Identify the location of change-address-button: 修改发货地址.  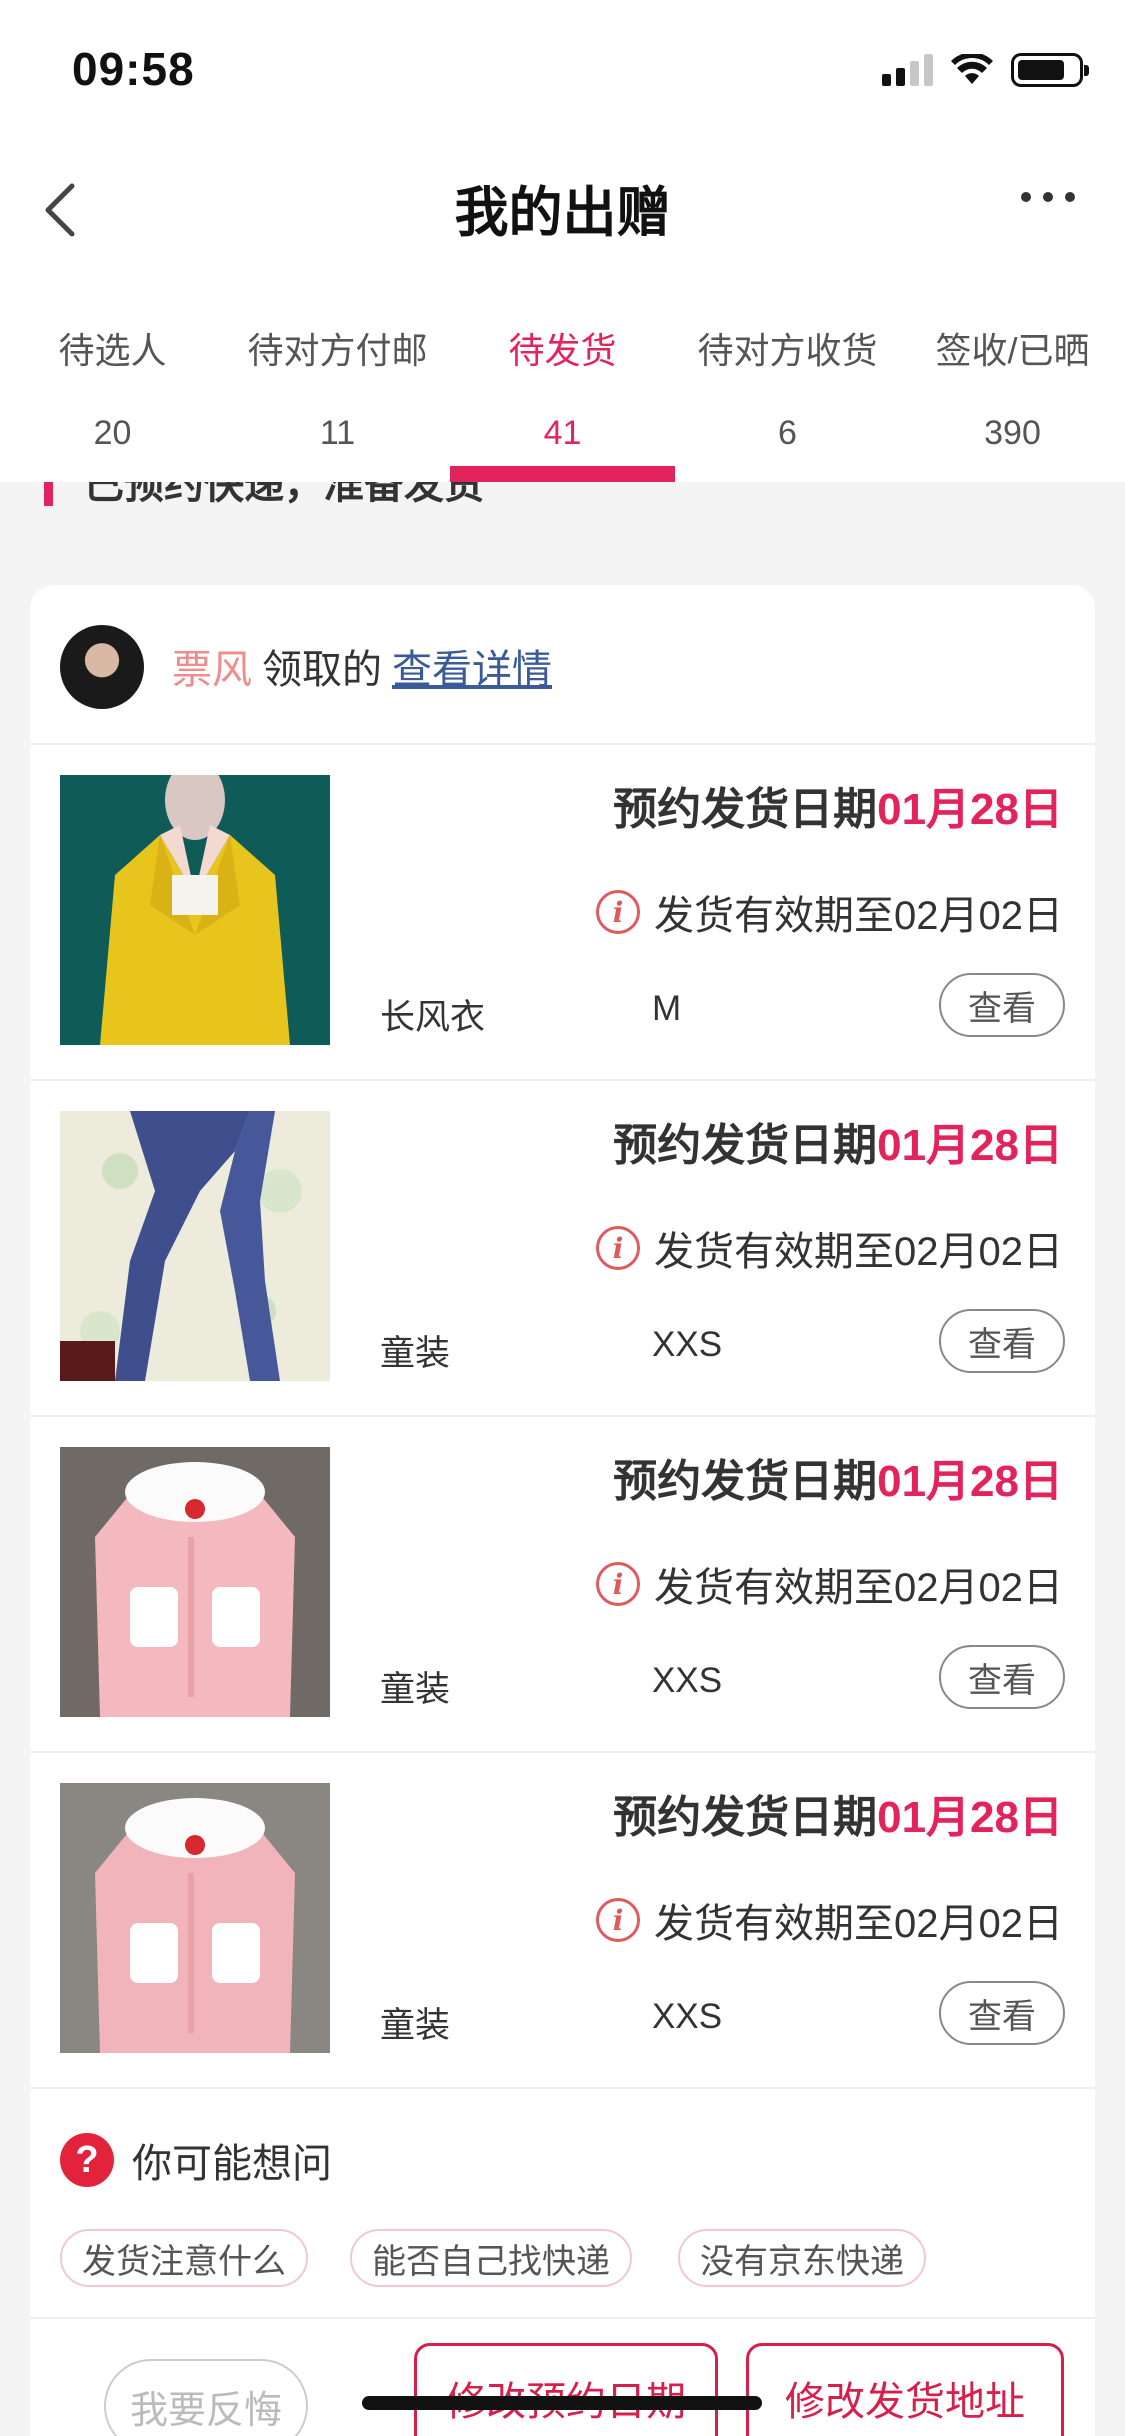
(905, 2389).